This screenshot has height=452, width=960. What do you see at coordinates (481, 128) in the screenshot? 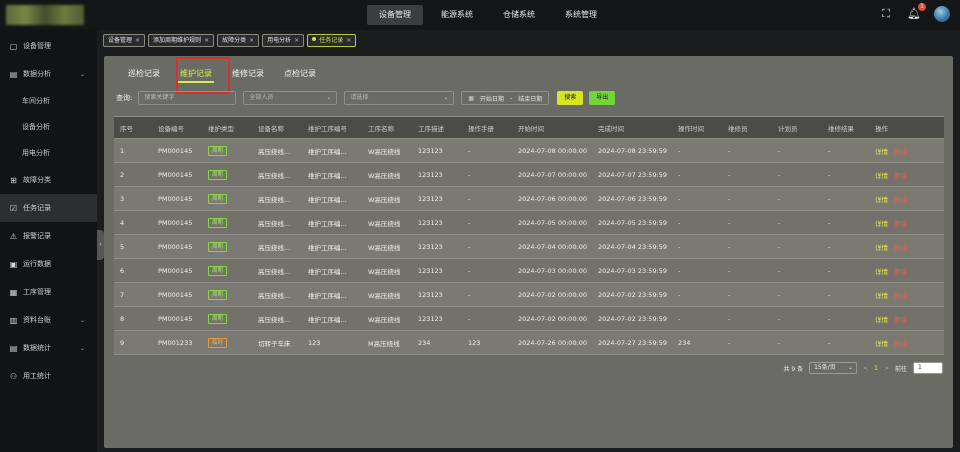
I see `column-header: 操作手册` at bounding box center [481, 128].